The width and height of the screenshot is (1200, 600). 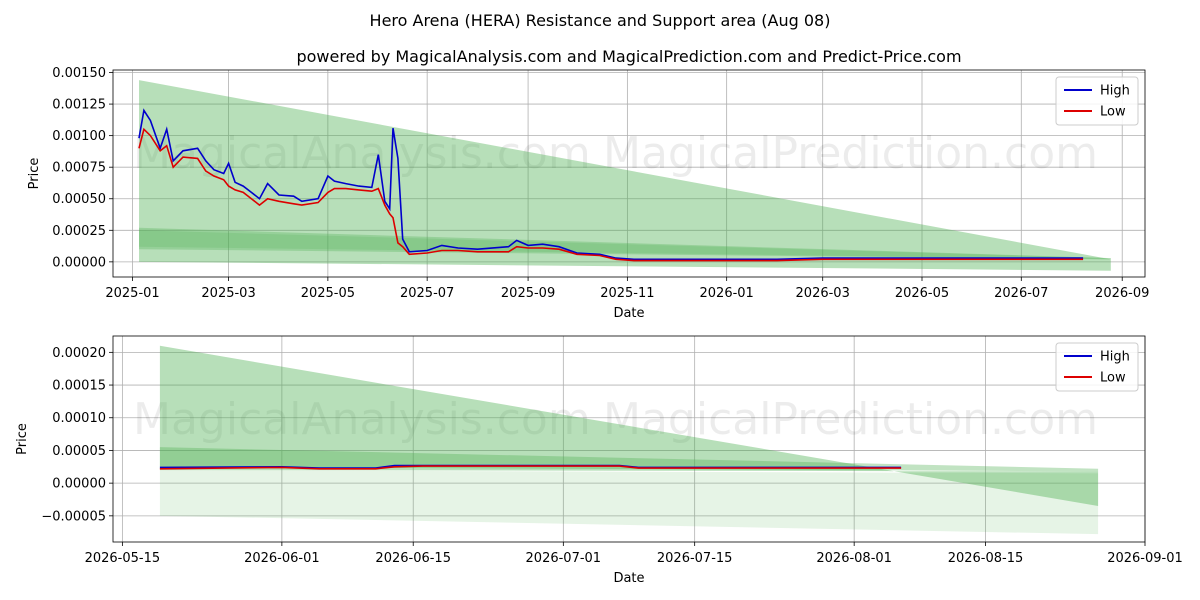 What do you see at coordinates (850, 153) in the screenshot?
I see `watermark: MagicalPrediction.com` at bounding box center [850, 153].